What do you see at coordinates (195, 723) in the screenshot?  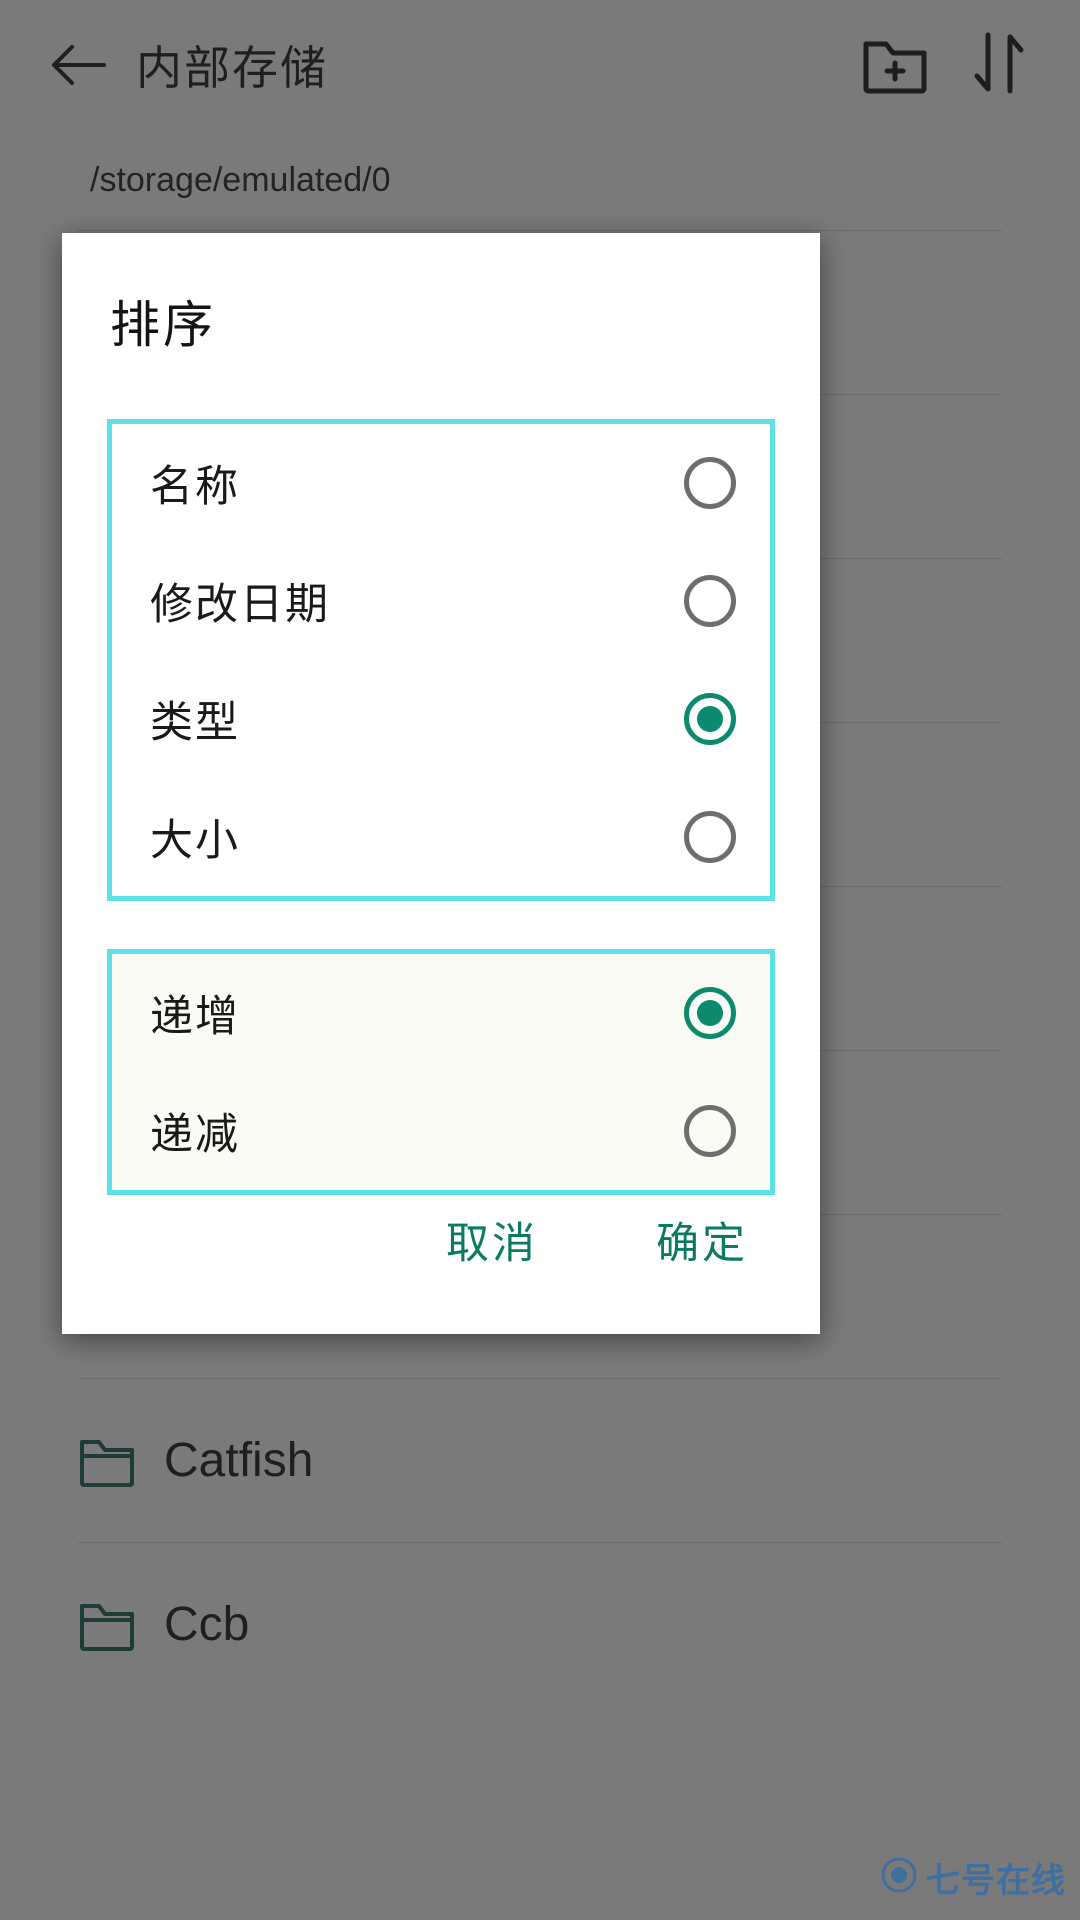 I see `option-label: 类型` at bounding box center [195, 723].